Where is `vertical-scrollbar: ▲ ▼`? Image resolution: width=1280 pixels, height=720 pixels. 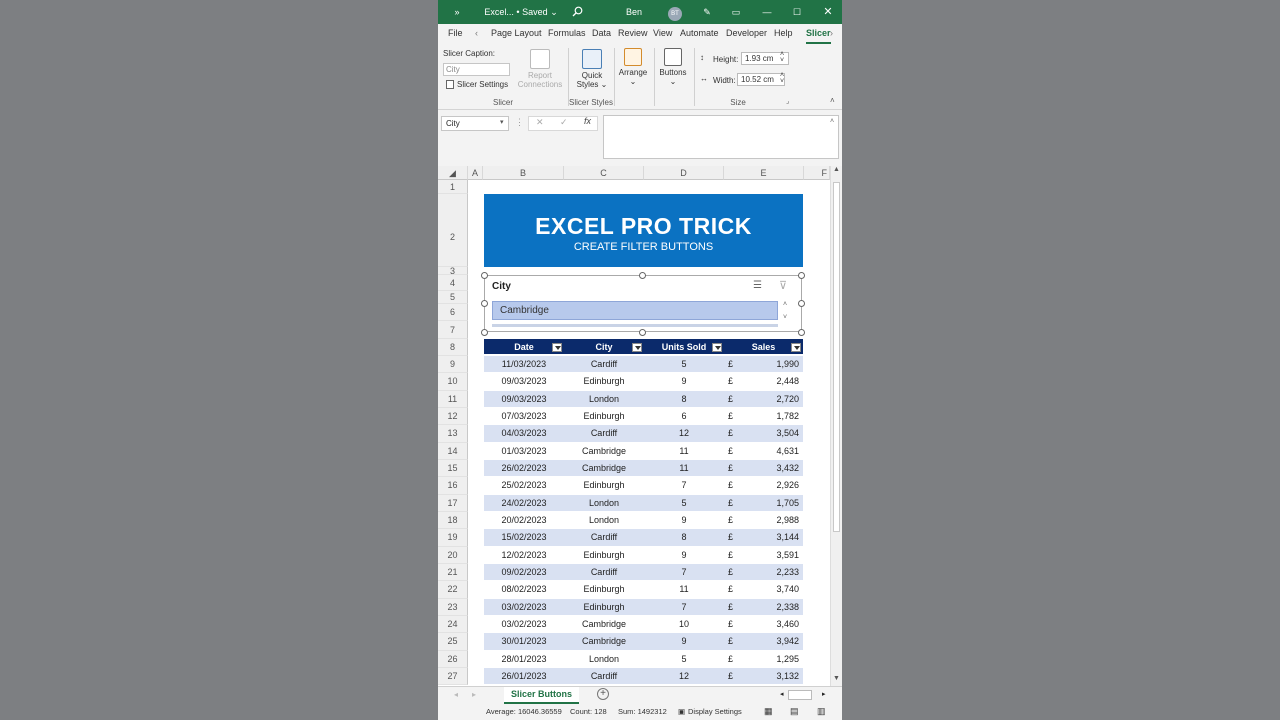 vertical-scrollbar: ▲ ▼ is located at coordinates (836, 426).